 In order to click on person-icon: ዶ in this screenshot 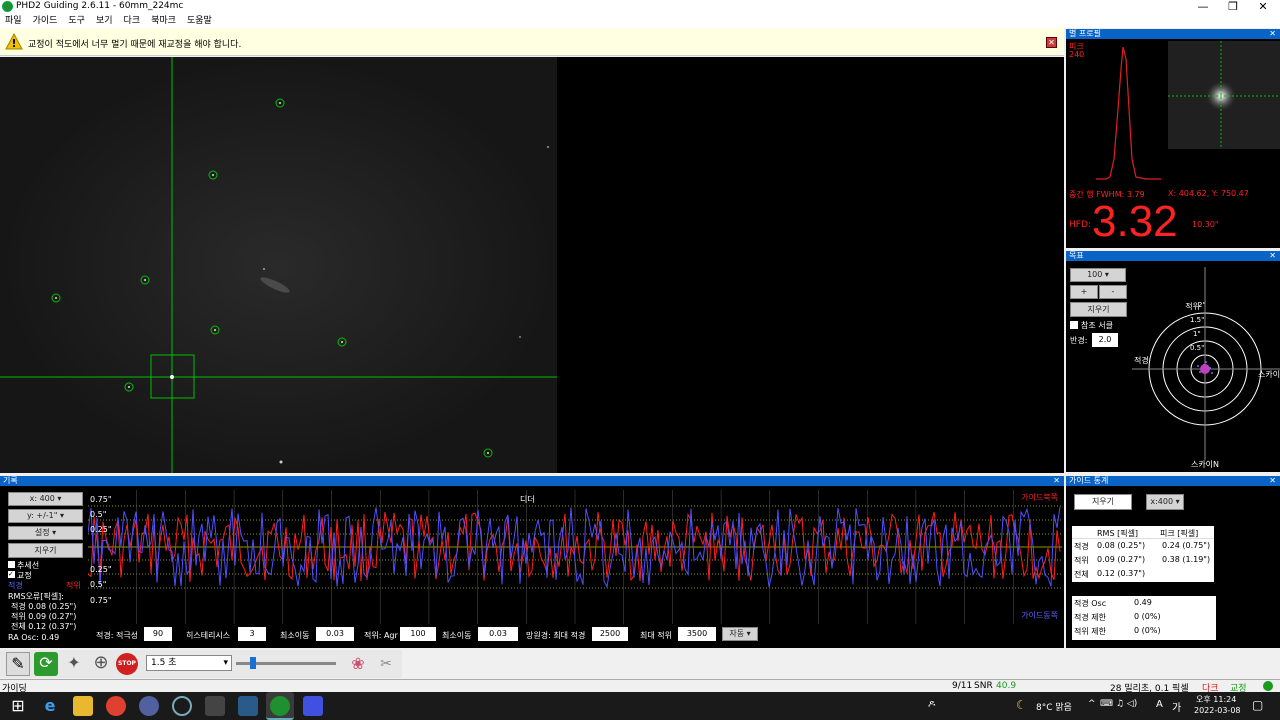, I will do `click(931, 704)`.